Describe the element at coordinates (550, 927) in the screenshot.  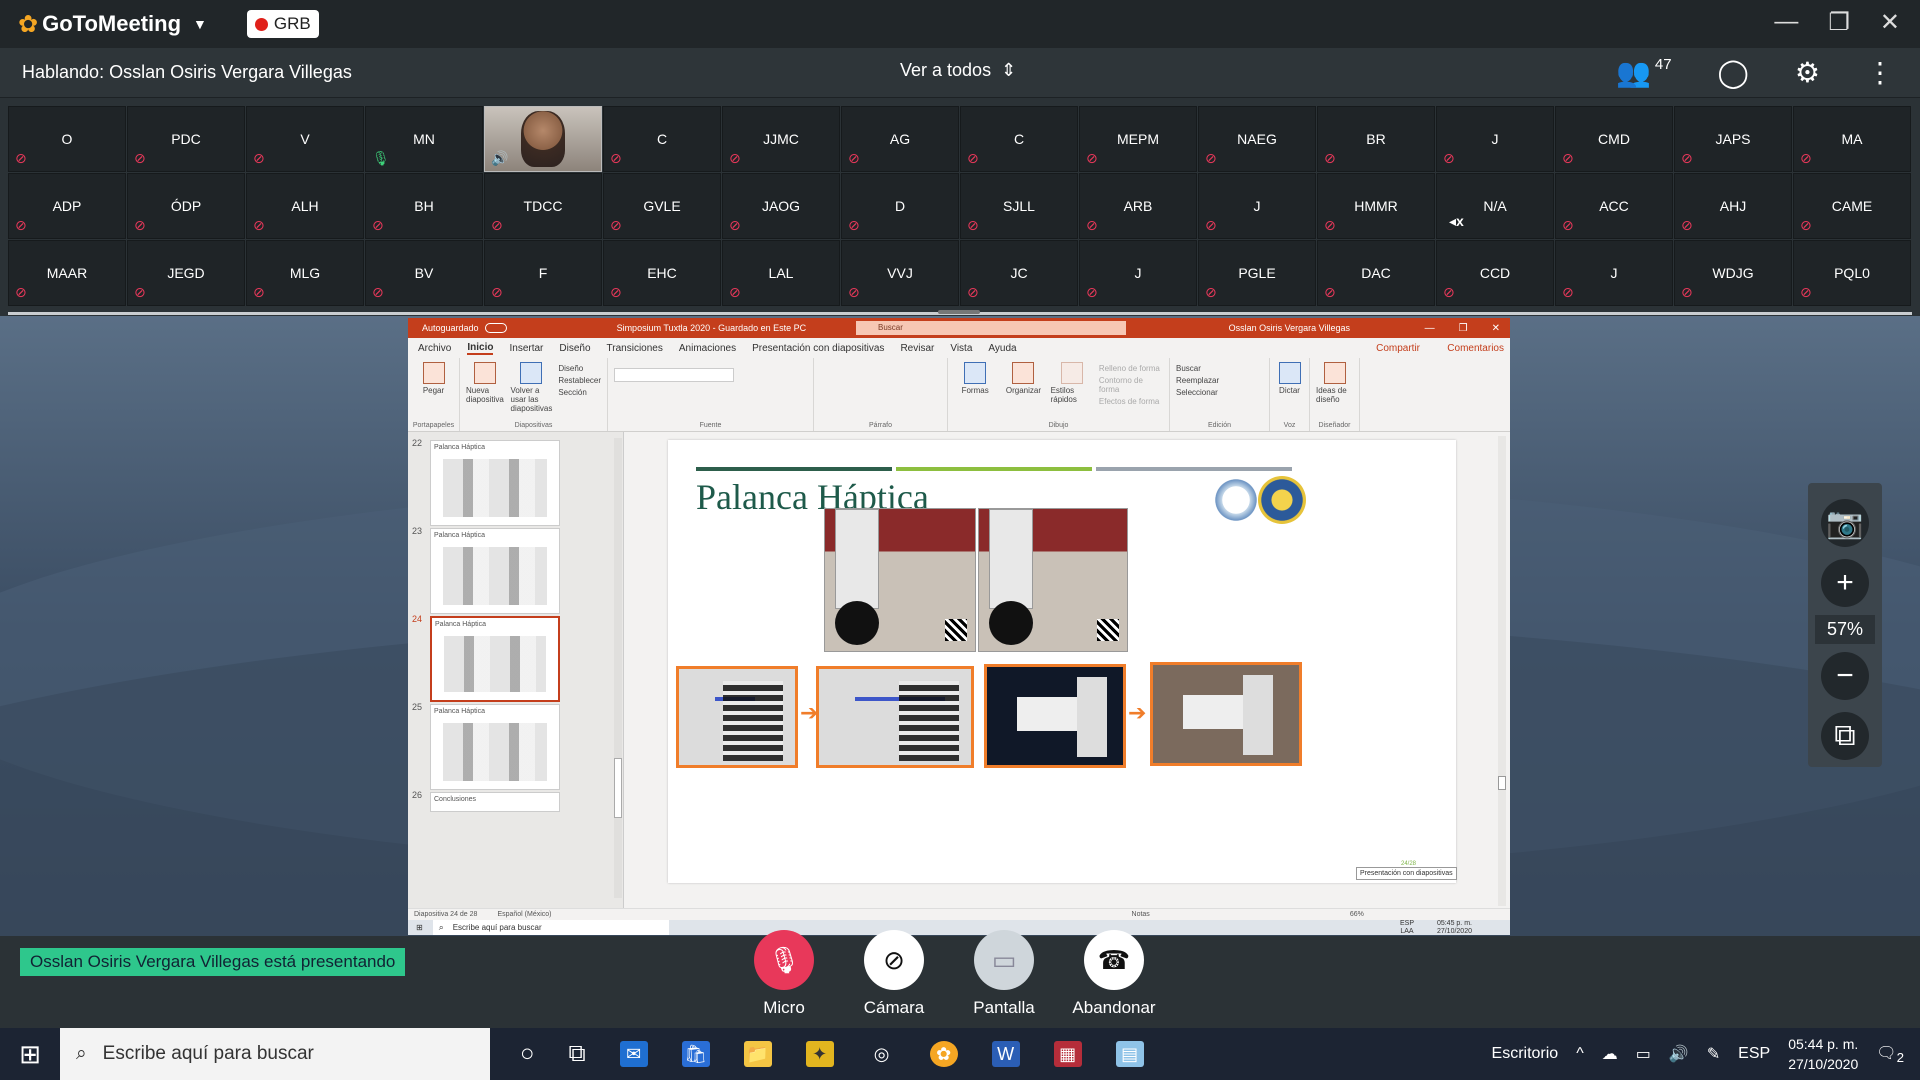
I see `inner-search-box: Escribe aquí para buscar` at that location.